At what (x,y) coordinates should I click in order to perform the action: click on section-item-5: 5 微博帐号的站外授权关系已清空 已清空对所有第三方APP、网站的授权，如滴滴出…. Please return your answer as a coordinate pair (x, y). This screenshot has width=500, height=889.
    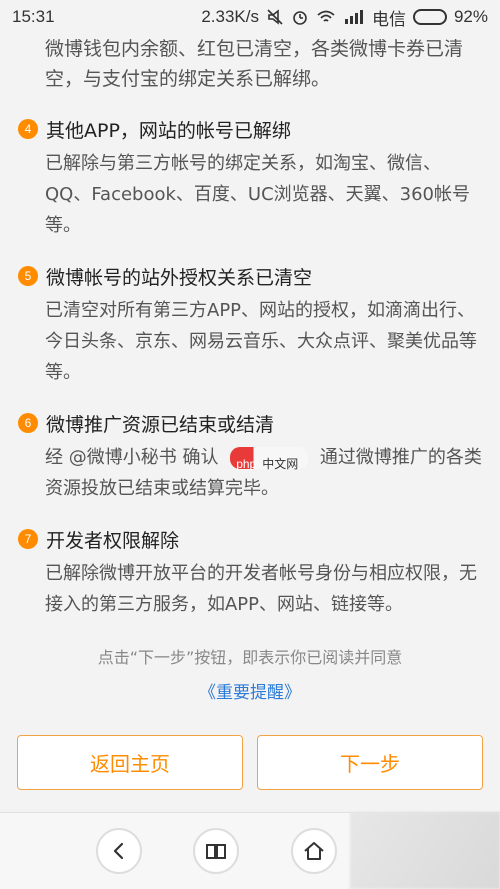
    Looking at the image, I should click on (250, 324).